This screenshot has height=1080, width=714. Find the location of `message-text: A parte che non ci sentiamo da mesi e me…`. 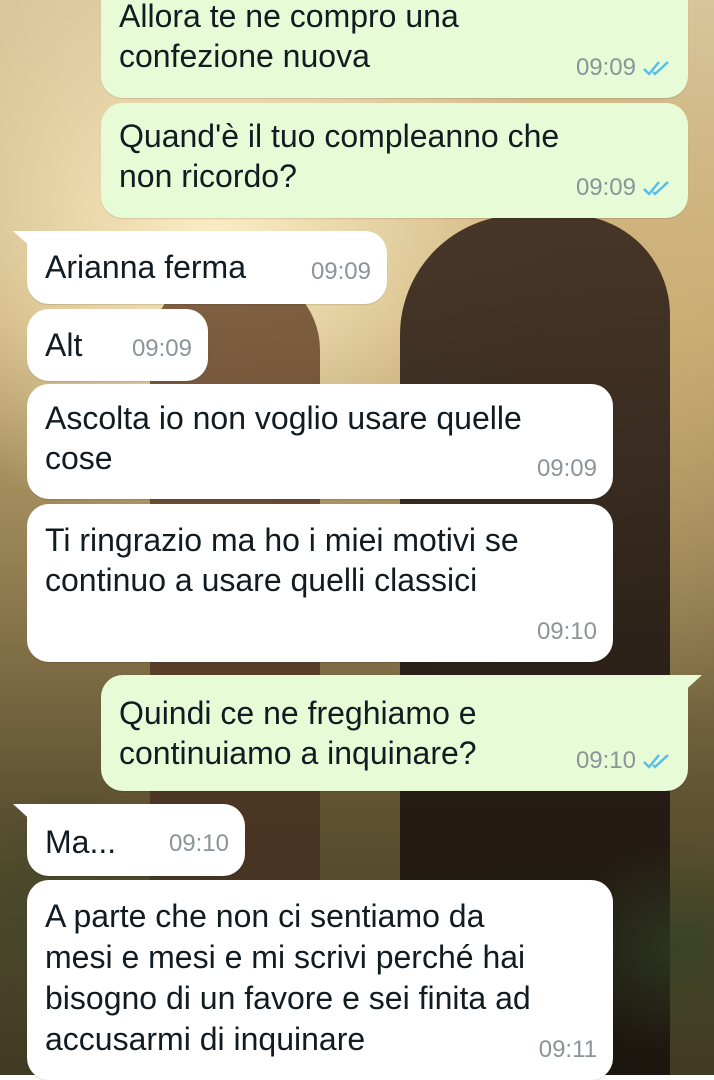

message-text: A parte che non ci sentiamo da mesi e me… is located at coordinates (288, 977).